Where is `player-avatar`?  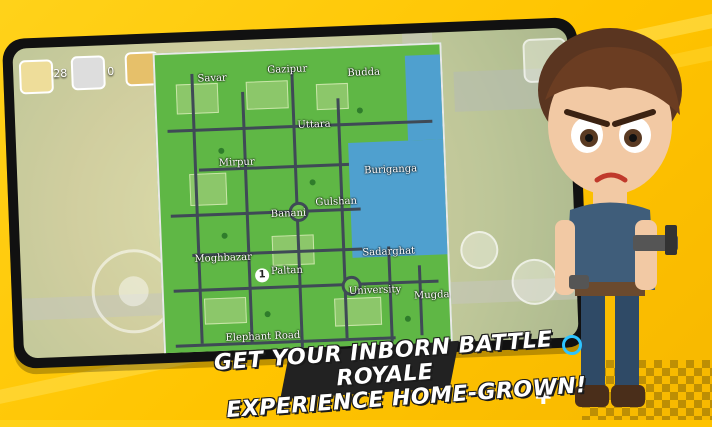 player-avatar is located at coordinates (36, 77).